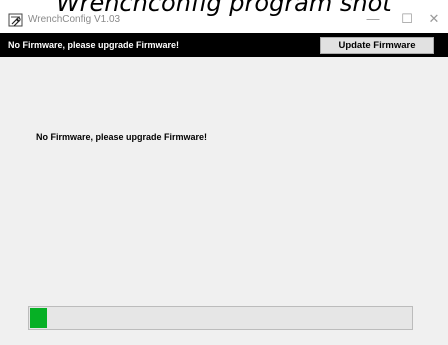 This screenshot has width=448, height=345. What do you see at coordinates (224, 8) in the screenshot?
I see `overlay-caption: Wrenchconfig program shot` at bounding box center [224, 8].